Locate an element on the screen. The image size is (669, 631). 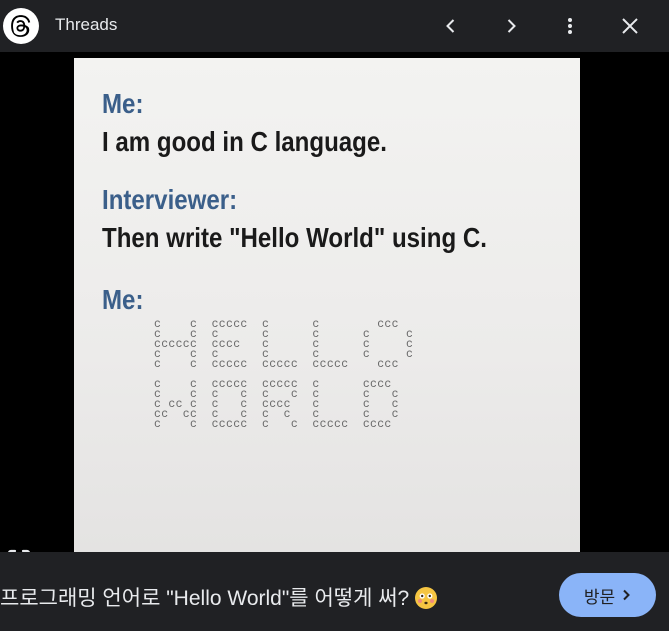
previous-button is located at coordinates (451, 26).